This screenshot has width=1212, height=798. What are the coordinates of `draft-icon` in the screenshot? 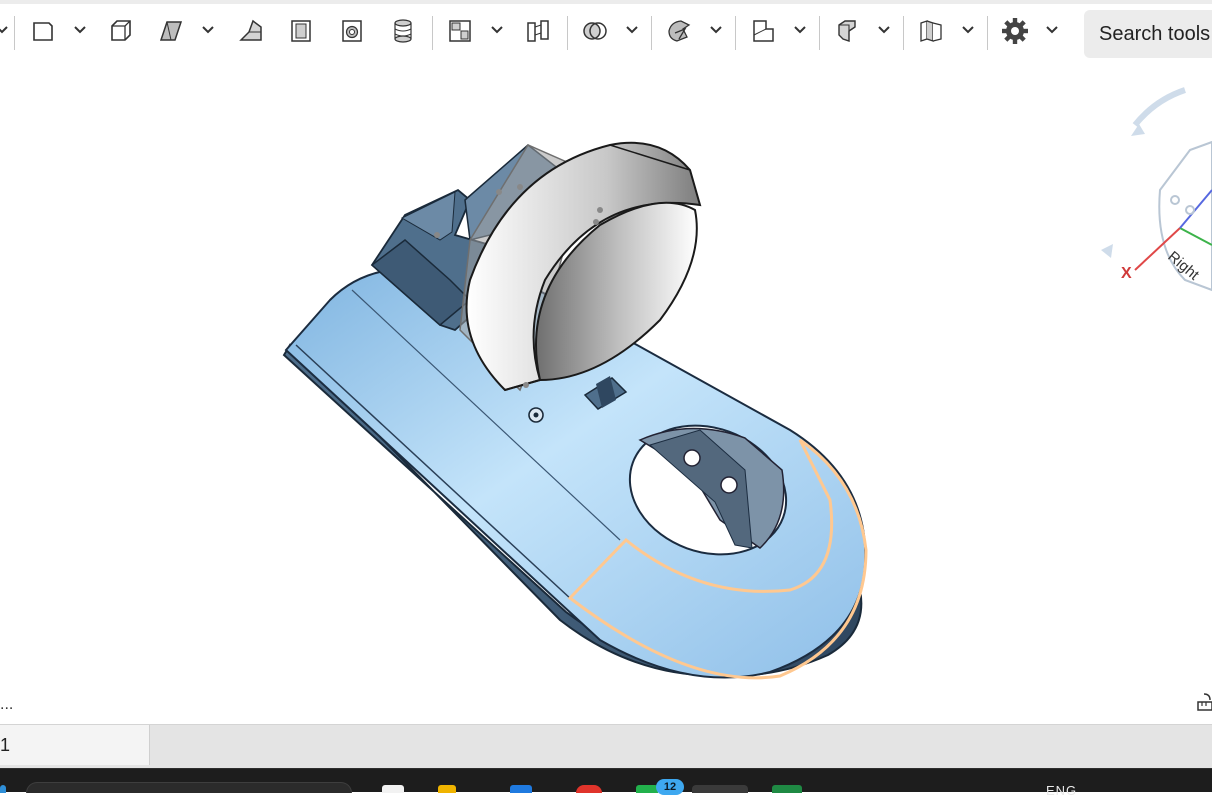 It's located at (538, 31).